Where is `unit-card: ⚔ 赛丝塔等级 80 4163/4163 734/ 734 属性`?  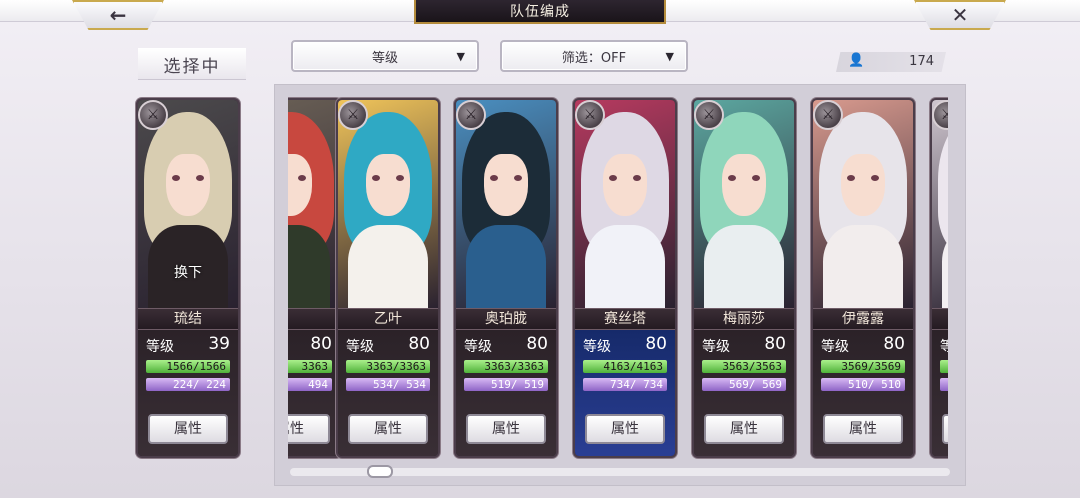 unit-card: ⚔ 赛丝塔等级 80 4163/4163 734/ 734 属性 is located at coordinates (625, 278).